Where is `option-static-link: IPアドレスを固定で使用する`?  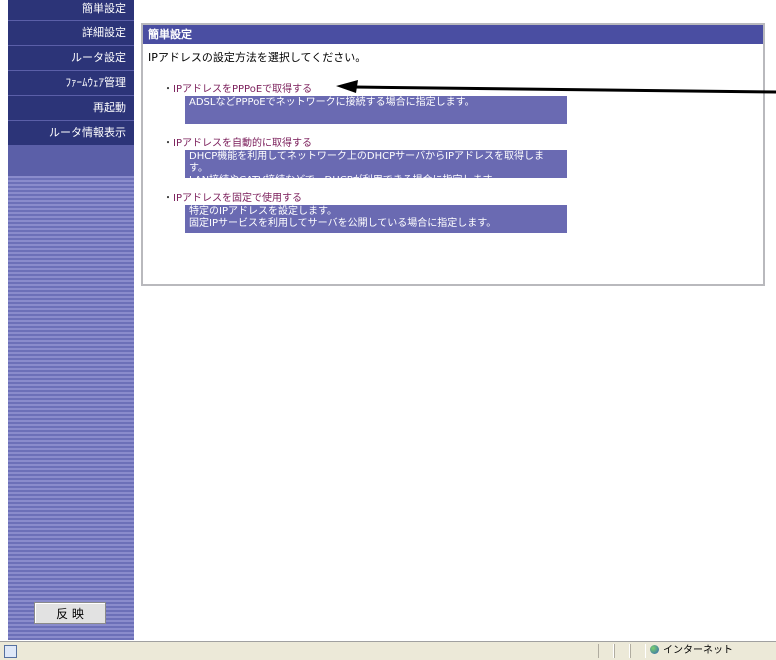
option-static-link: IPアドレスを固定で使用する is located at coordinates (370, 198).